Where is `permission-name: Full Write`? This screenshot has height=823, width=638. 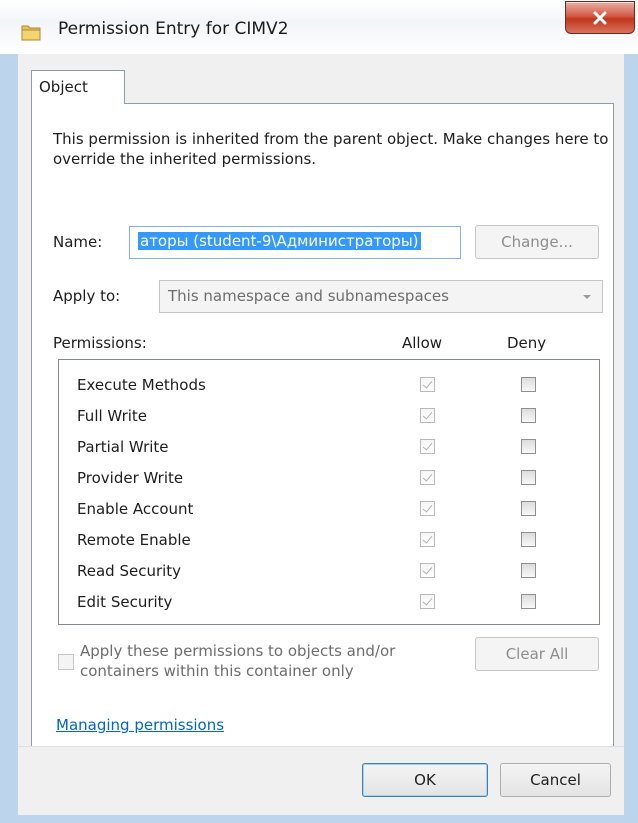 permission-name: Full Write is located at coordinates (112, 416).